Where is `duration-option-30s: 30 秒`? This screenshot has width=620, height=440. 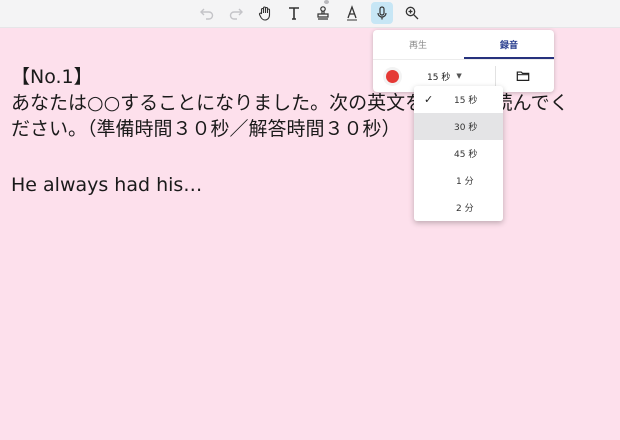 duration-option-30s: 30 秒 is located at coordinates (458, 126).